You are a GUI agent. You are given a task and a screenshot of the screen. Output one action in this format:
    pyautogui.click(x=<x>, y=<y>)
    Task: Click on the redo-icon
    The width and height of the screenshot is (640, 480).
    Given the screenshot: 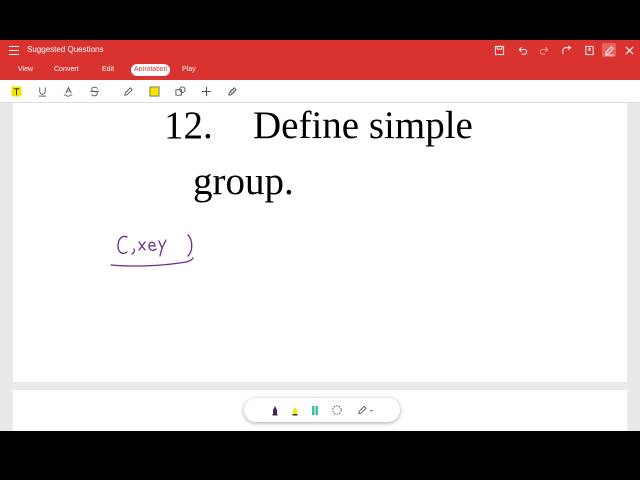 What is the action you would take?
    pyautogui.click(x=544, y=50)
    